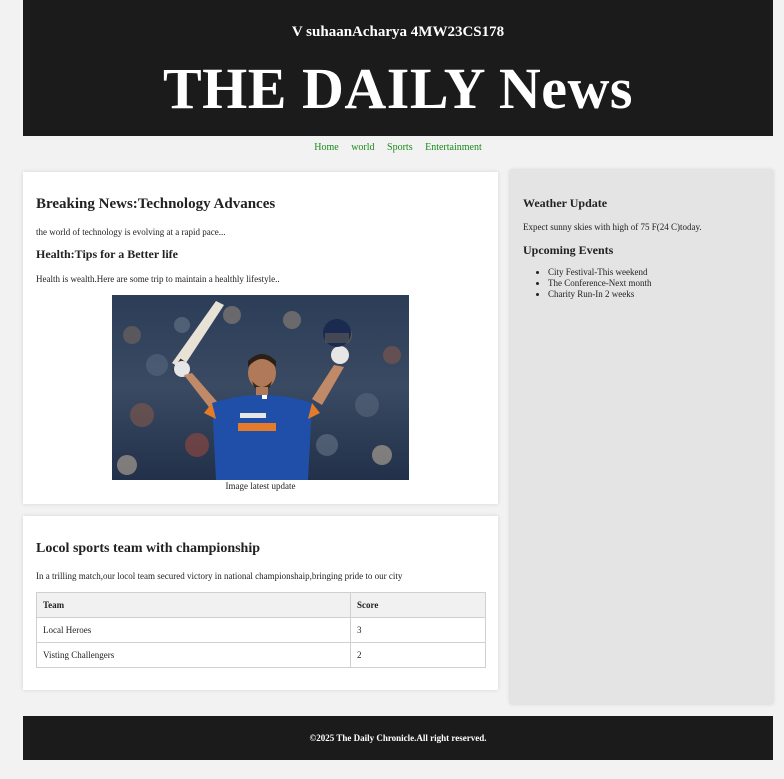 The height and width of the screenshot is (779, 784). Describe the element at coordinates (565, 203) in the screenshot. I see `weather-title: Weather Update` at that location.